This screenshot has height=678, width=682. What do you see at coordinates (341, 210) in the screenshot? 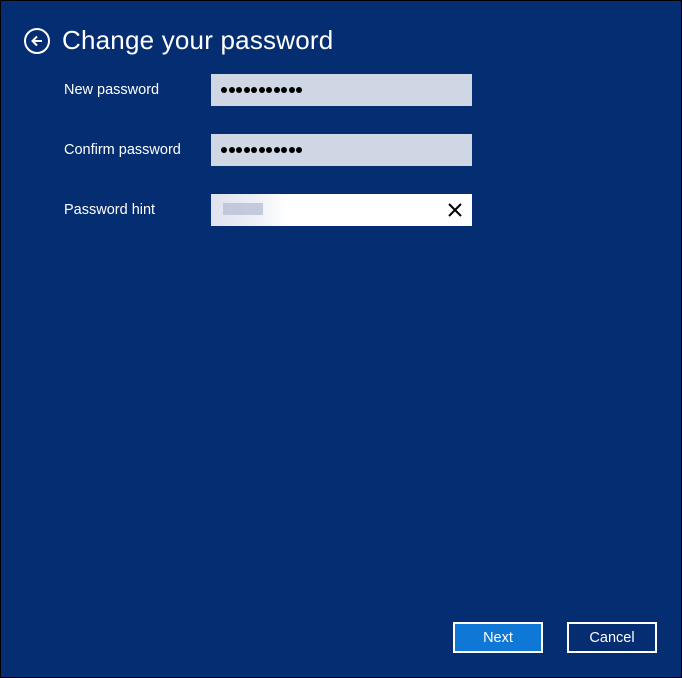
I see `password-hint-field` at bounding box center [341, 210].